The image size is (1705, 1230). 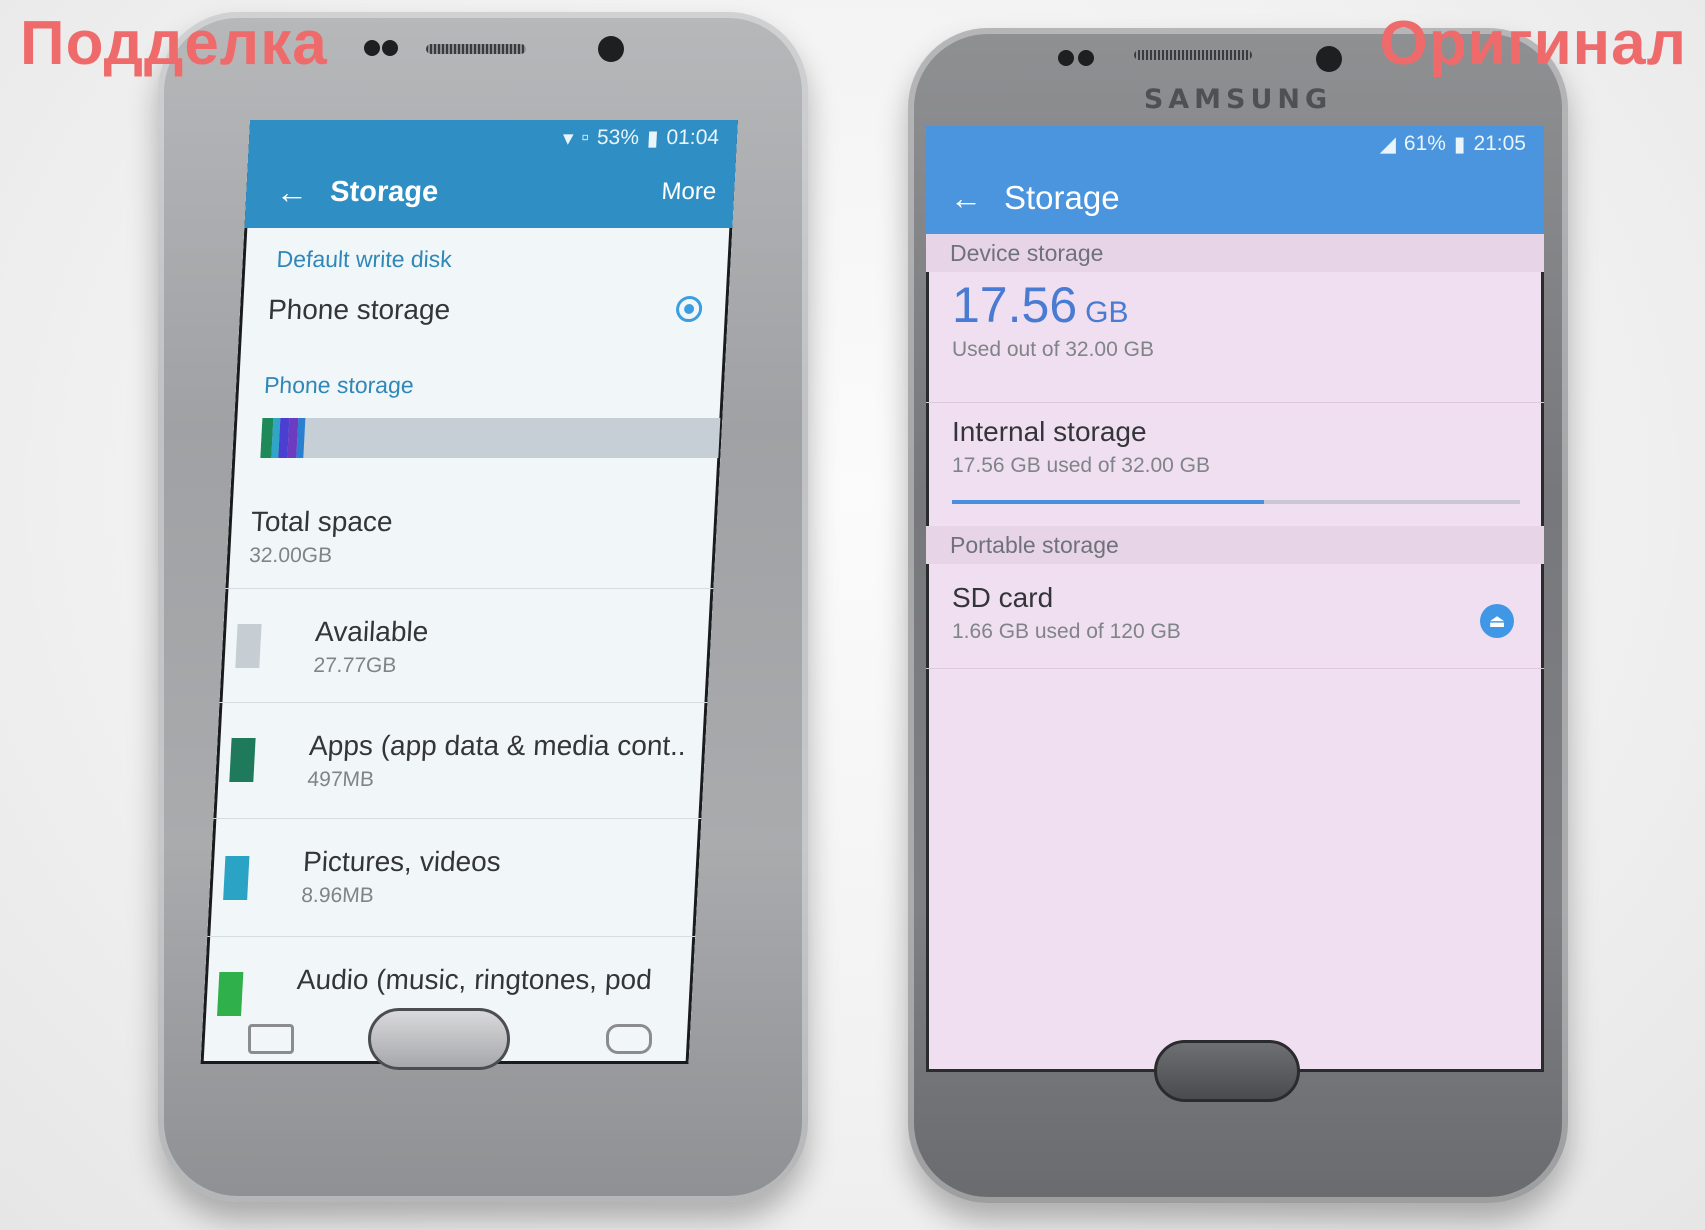 I want to click on signal-icon: ◢, so click(x=1387, y=144).